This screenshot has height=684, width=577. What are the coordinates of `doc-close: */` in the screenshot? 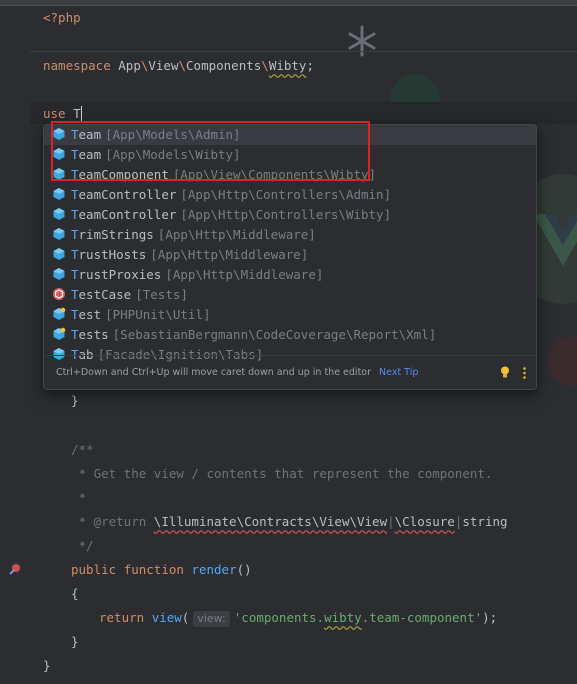 It's located at (82, 545).